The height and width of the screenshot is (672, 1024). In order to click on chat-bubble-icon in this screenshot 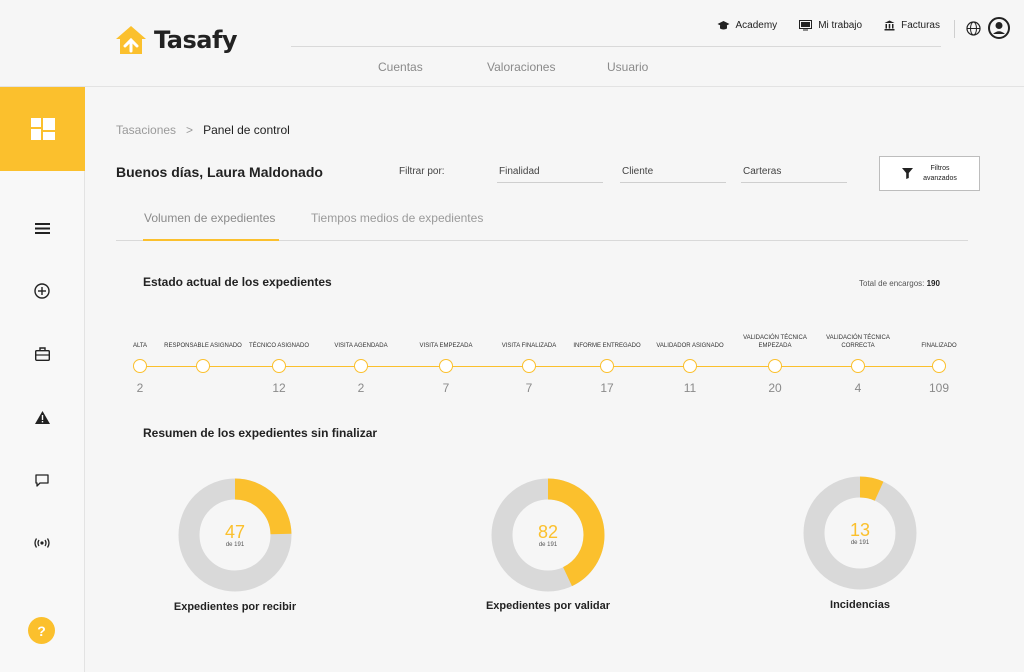, I will do `click(42, 480)`.